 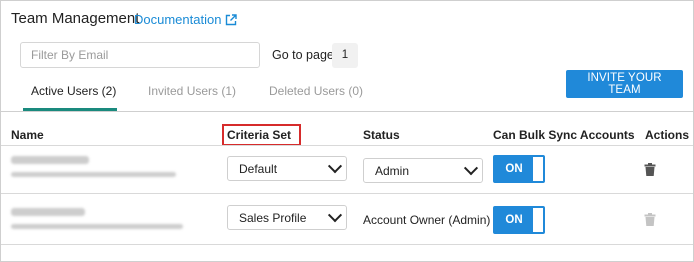 I want to click on criteria-set-select: Default, so click(x=287, y=168).